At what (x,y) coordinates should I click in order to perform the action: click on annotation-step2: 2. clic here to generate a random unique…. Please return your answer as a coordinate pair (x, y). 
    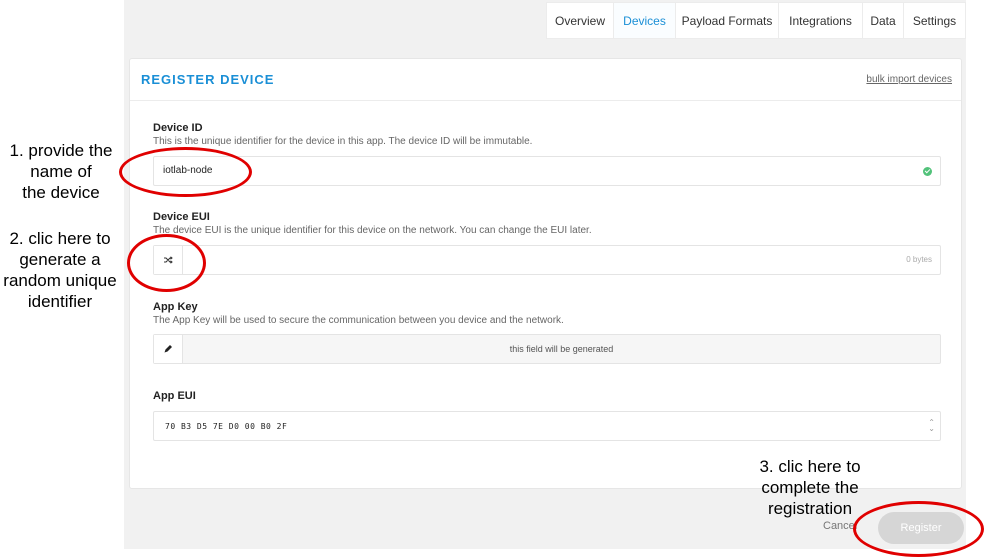
    Looking at the image, I should click on (60, 270).